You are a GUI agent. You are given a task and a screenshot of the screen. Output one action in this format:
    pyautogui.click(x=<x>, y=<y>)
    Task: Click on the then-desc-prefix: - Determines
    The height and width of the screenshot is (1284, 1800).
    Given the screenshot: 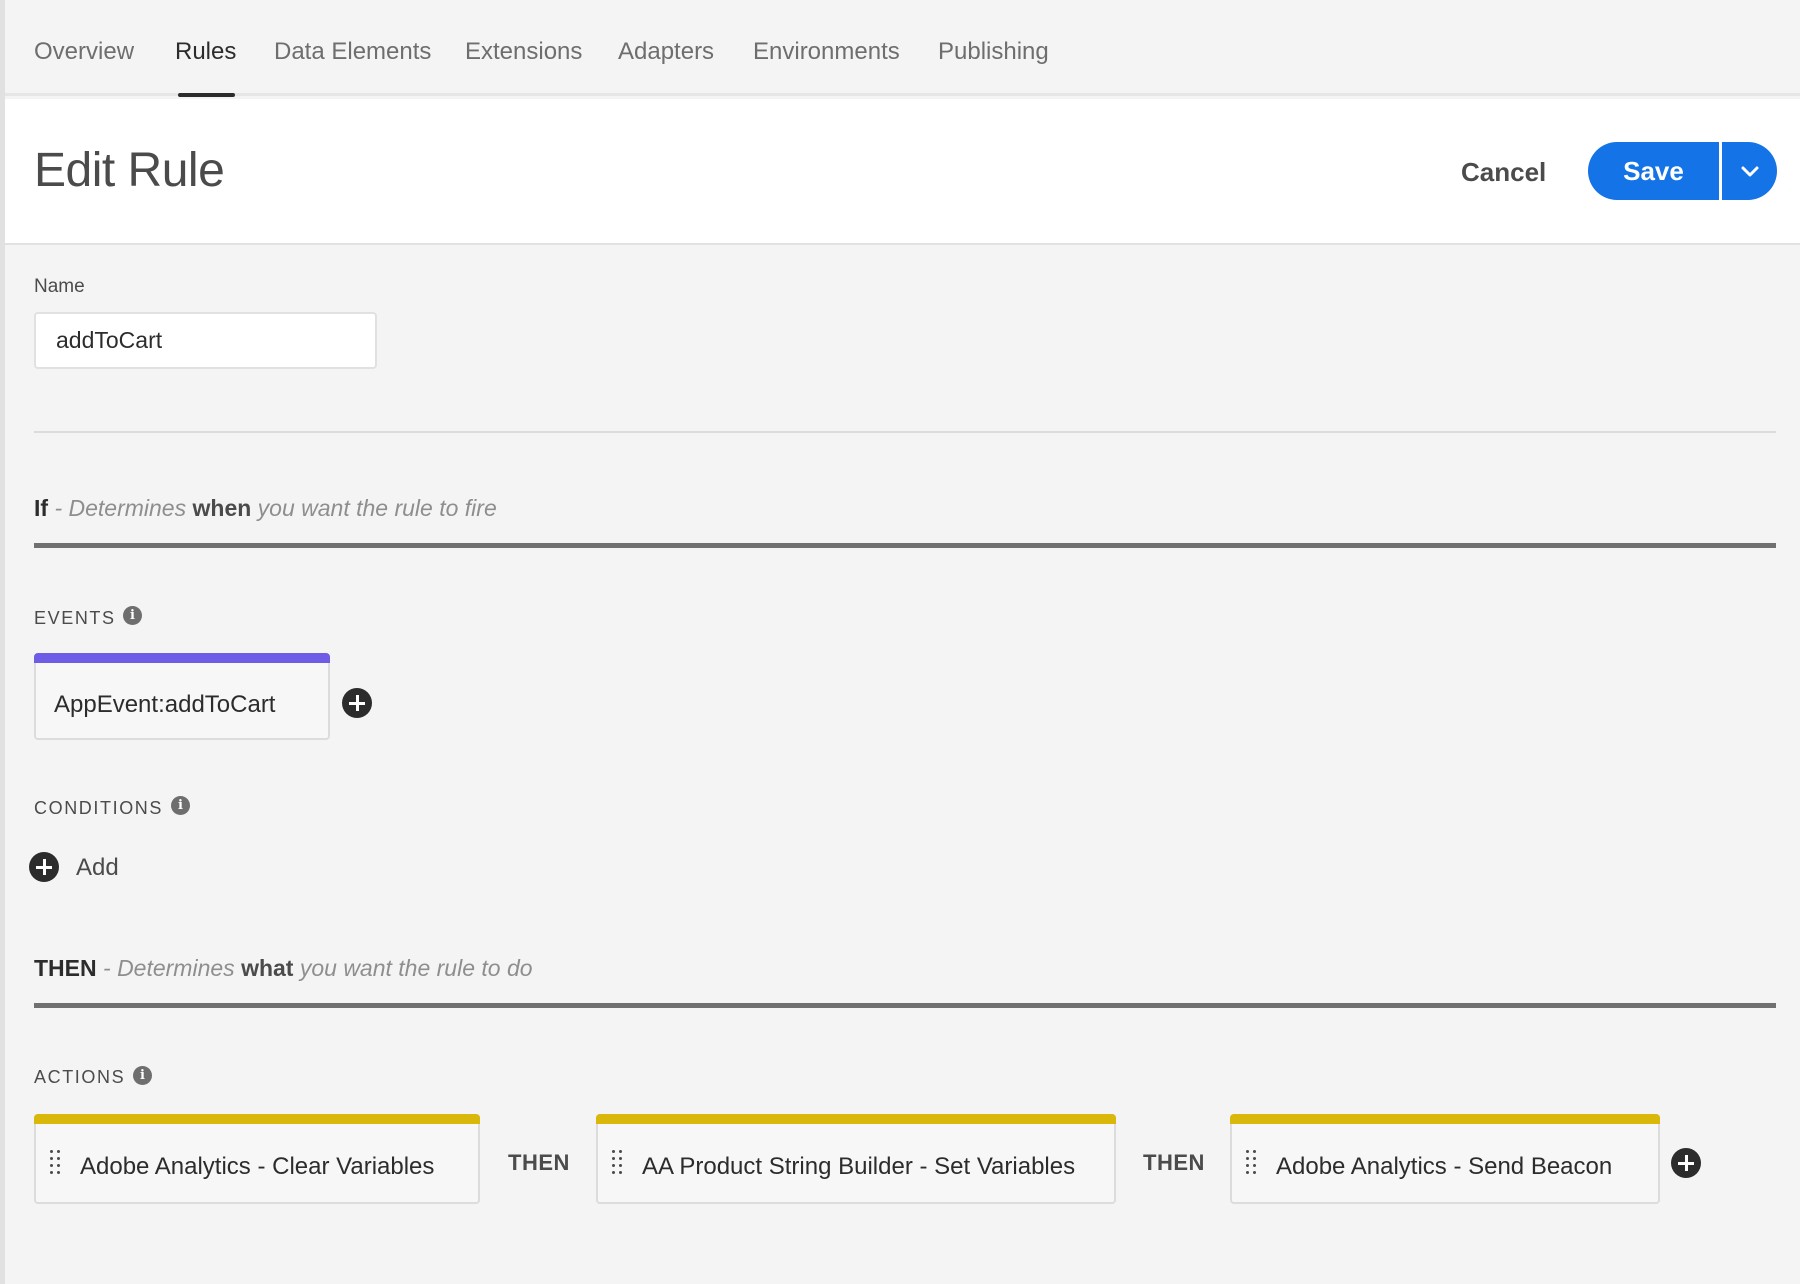 What is the action you would take?
    pyautogui.click(x=169, y=968)
    